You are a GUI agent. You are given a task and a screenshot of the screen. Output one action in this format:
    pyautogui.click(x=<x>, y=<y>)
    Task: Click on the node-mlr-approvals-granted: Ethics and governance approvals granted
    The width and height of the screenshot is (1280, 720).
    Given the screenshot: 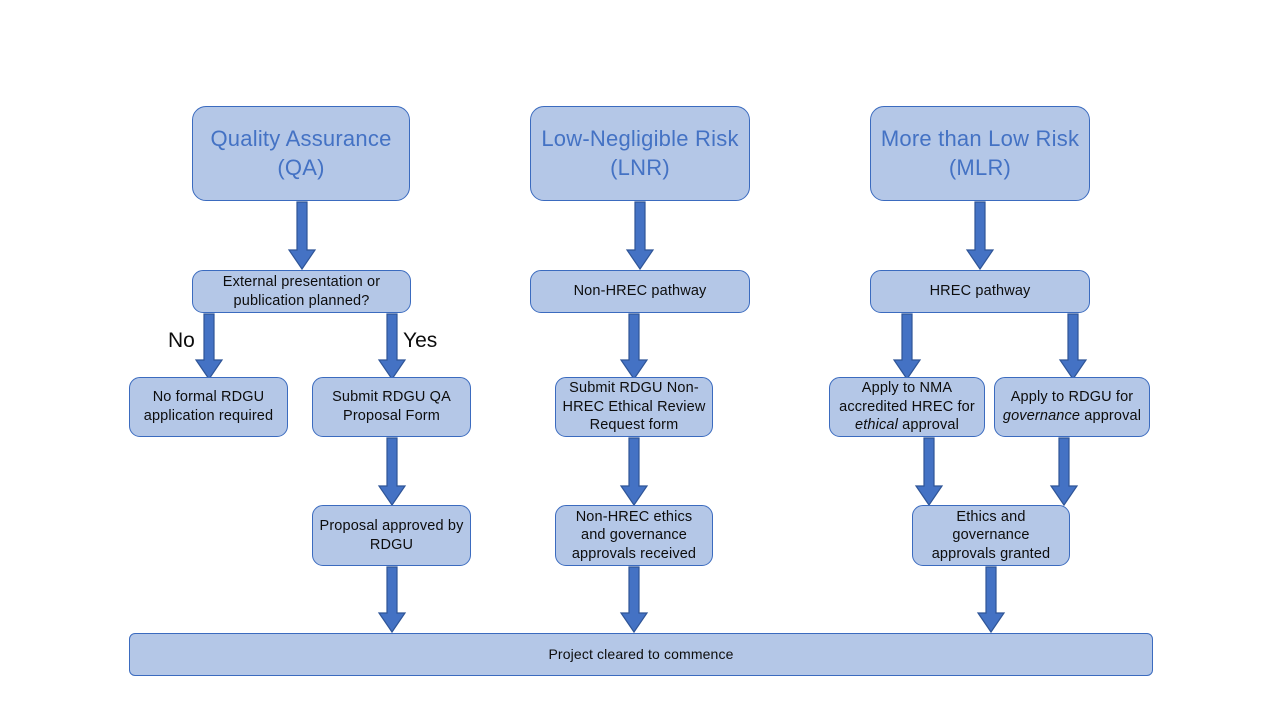 What is the action you would take?
    pyautogui.click(x=991, y=535)
    